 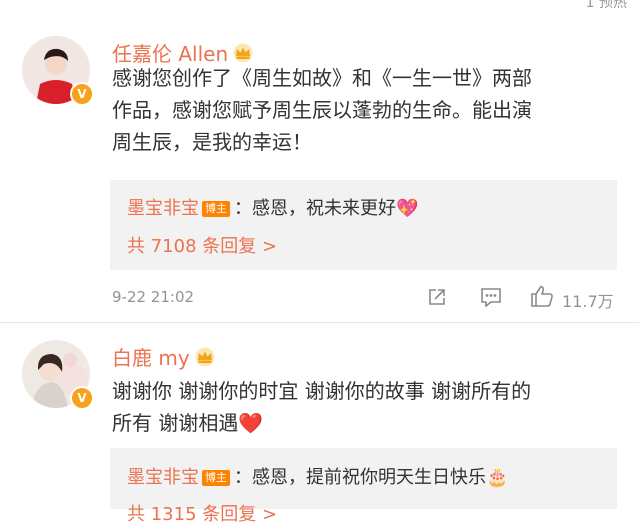 What do you see at coordinates (588, 301) in the screenshot?
I see `like-count: 11.7万` at bounding box center [588, 301].